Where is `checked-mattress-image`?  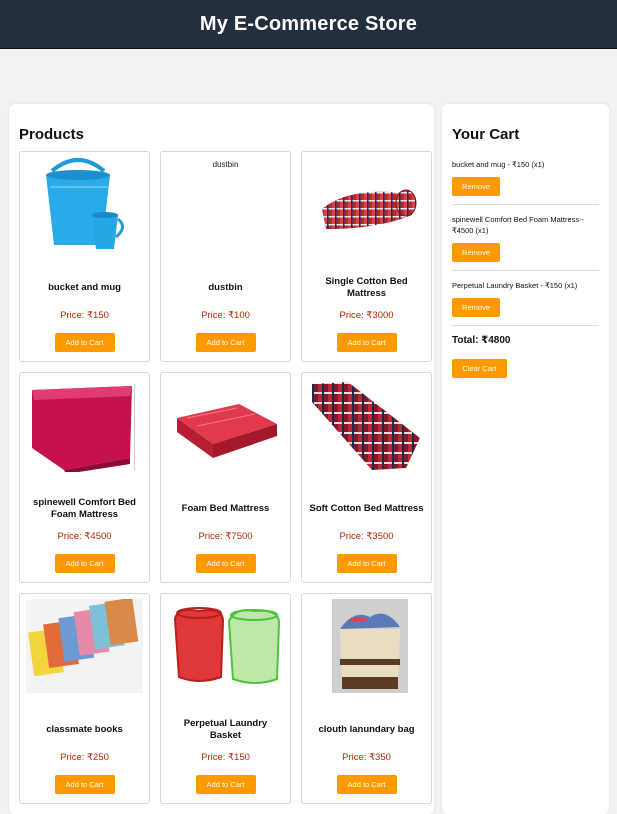 checked-mattress-image is located at coordinates (366, 425).